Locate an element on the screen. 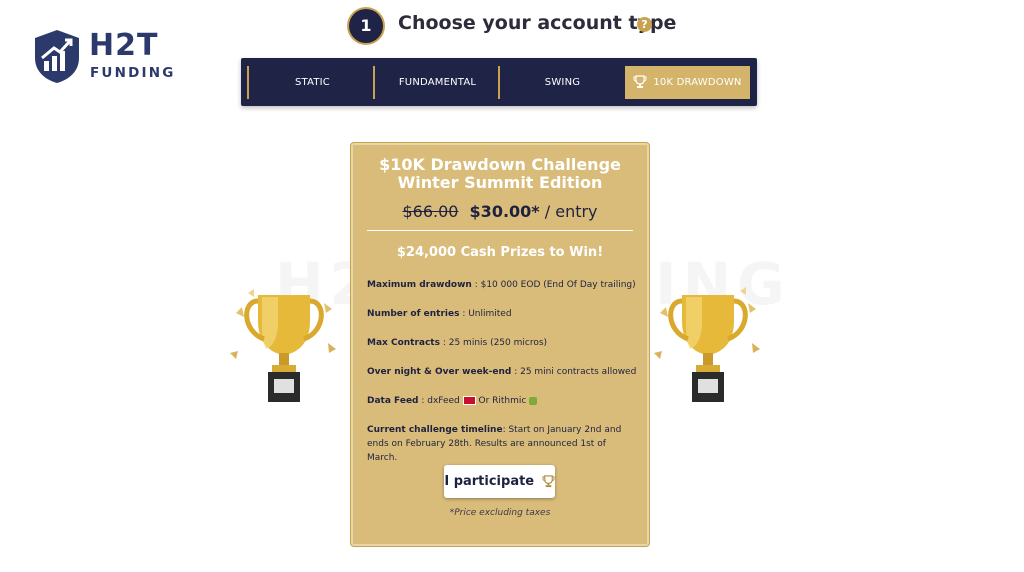 This screenshot has height=572, width=1024. tab-label: FUNDAMENTAL is located at coordinates (437, 82).